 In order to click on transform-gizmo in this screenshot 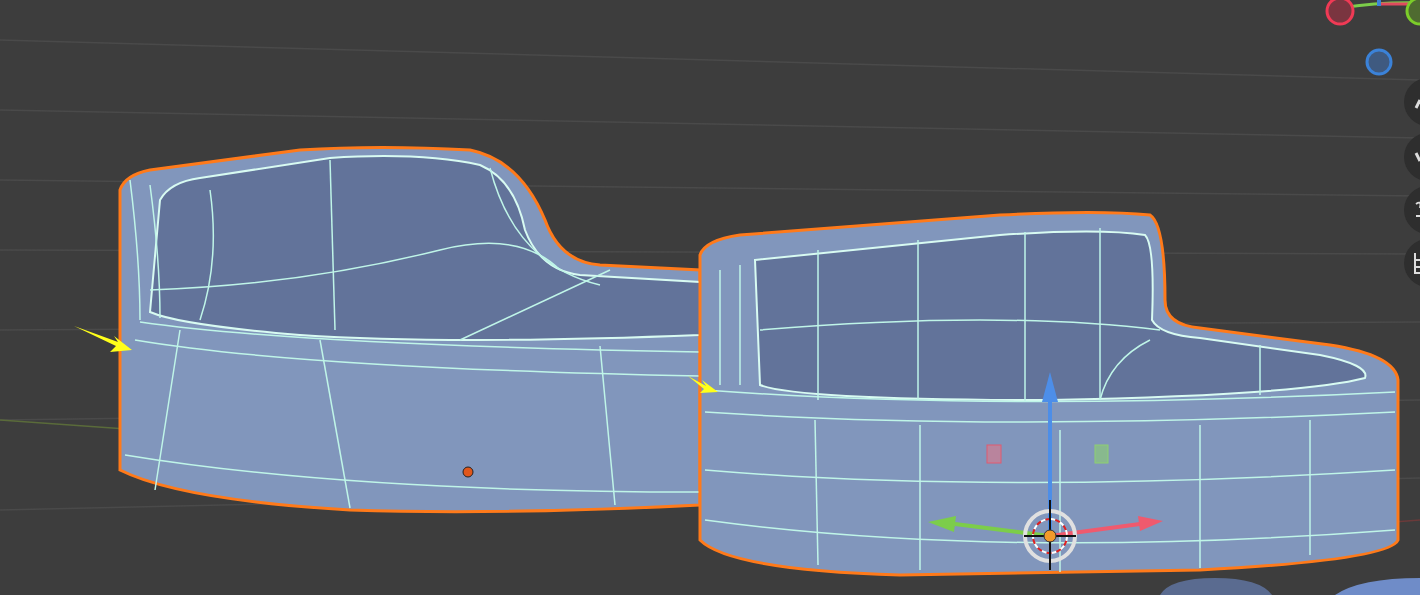, I will do `click(1045, 471)`.